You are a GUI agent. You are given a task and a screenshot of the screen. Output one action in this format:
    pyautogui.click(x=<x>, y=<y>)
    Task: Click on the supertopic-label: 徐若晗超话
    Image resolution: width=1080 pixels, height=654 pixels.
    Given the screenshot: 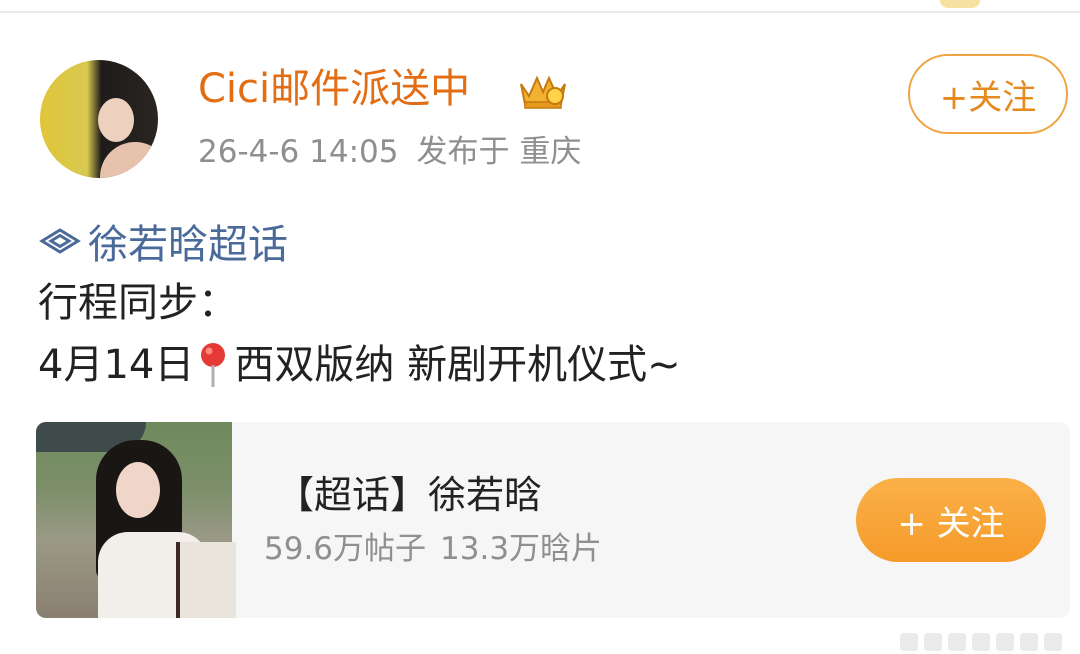 What is the action you would take?
    pyautogui.click(x=188, y=245)
    